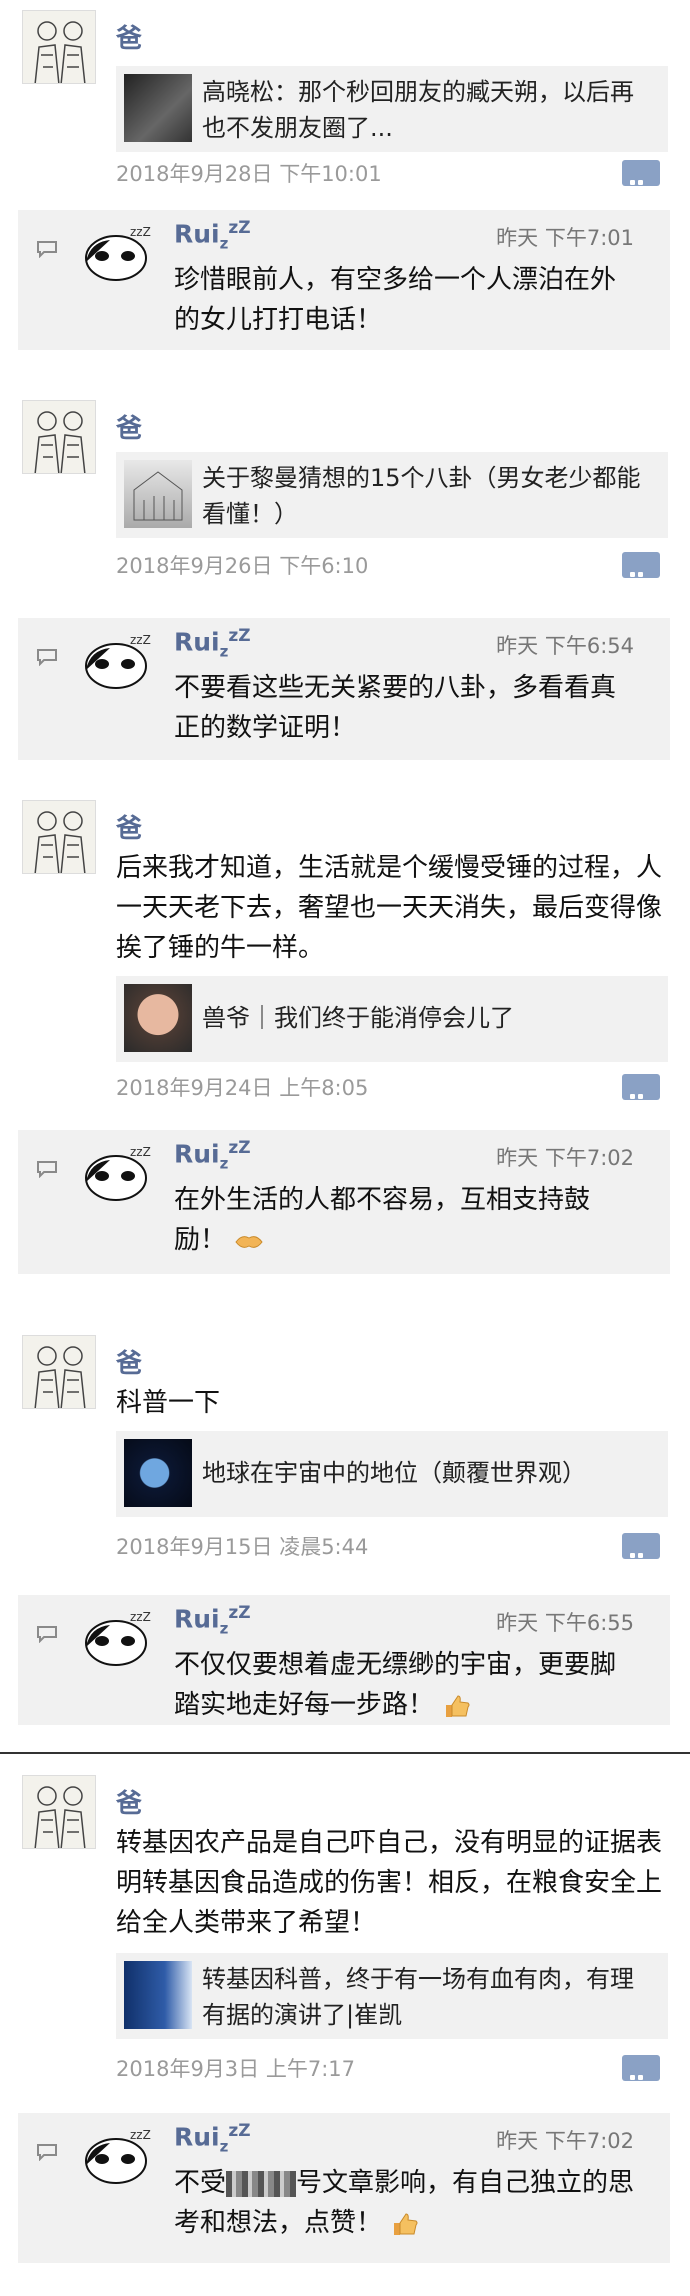 The width and height of the screenshot is (690, 2296). What do you see at coordinates (242, 1088) in the screenshot?
I see `post-timestamp: 2018年9月24日 上午8:05` at bounding box center [242, 1088].